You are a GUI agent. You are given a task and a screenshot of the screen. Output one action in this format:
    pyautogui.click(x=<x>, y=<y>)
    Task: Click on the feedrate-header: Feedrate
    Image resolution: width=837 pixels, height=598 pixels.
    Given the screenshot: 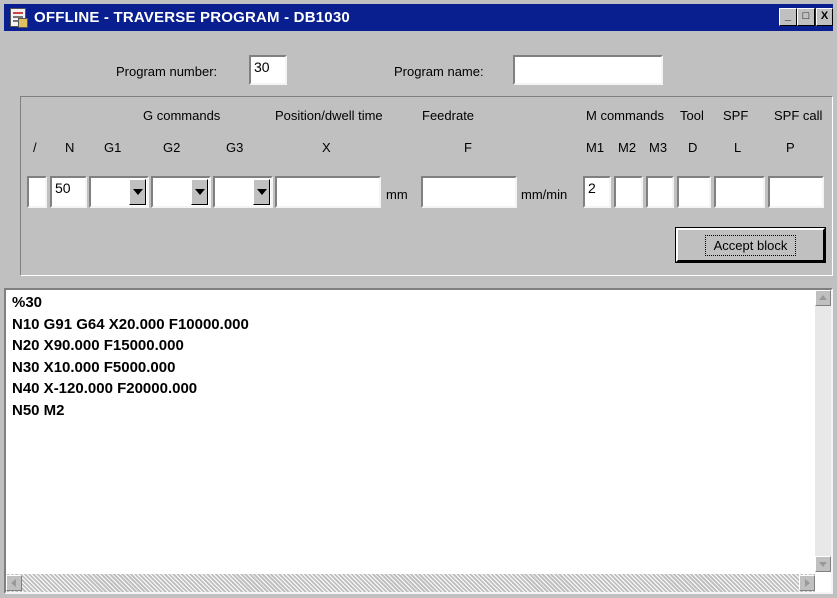 What is the action you would take?
    pyautogui.click(x=448, y=115)
    